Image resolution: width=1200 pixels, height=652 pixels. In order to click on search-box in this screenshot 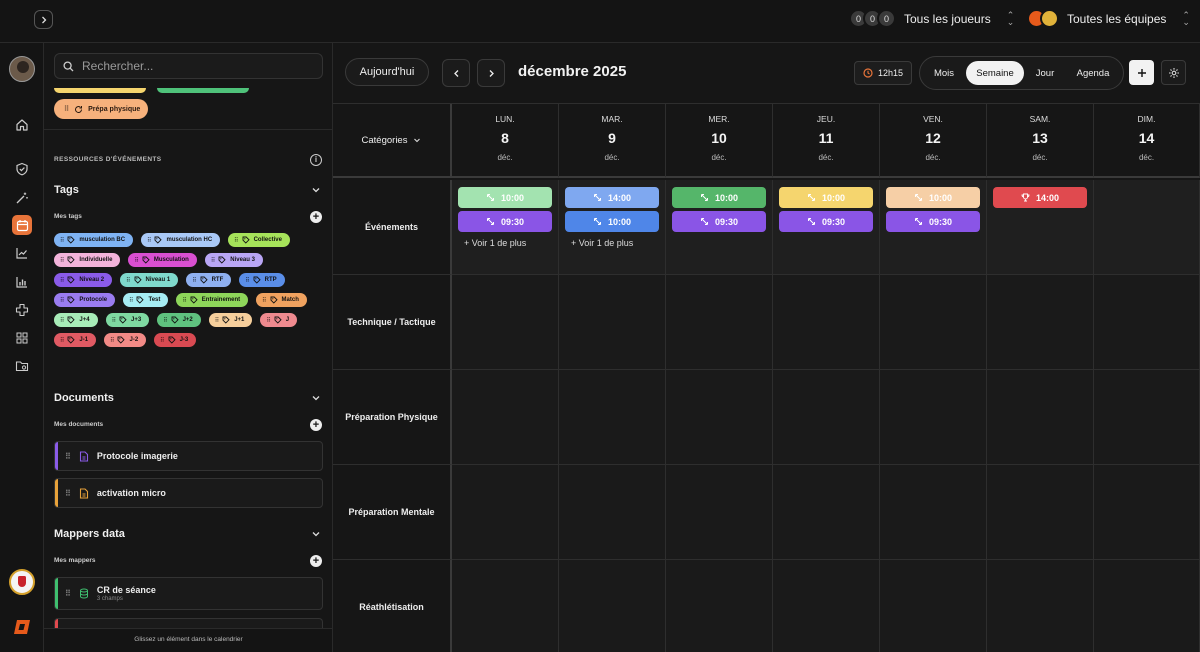, I will do `click(188, 66)`.